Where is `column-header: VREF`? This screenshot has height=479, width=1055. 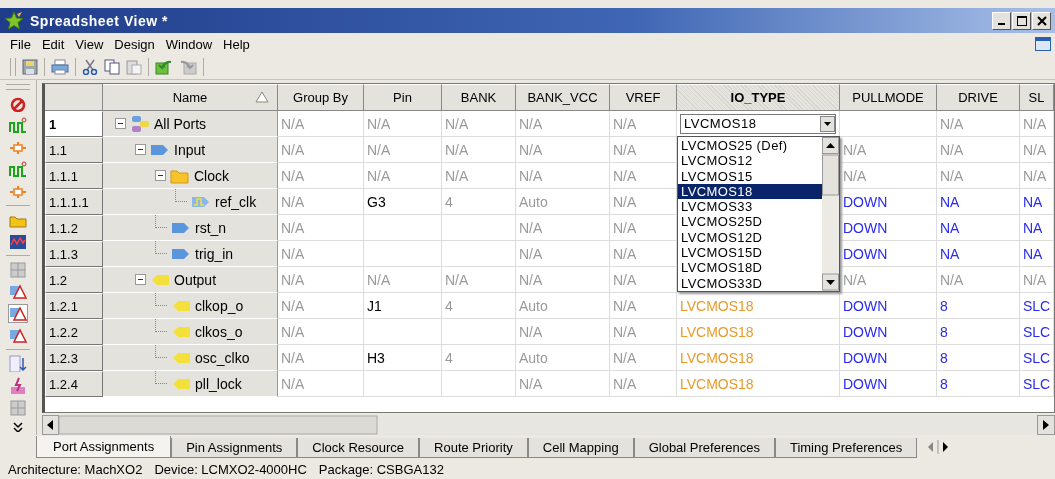 column-header: VREF is located at coordinates (643, 97).